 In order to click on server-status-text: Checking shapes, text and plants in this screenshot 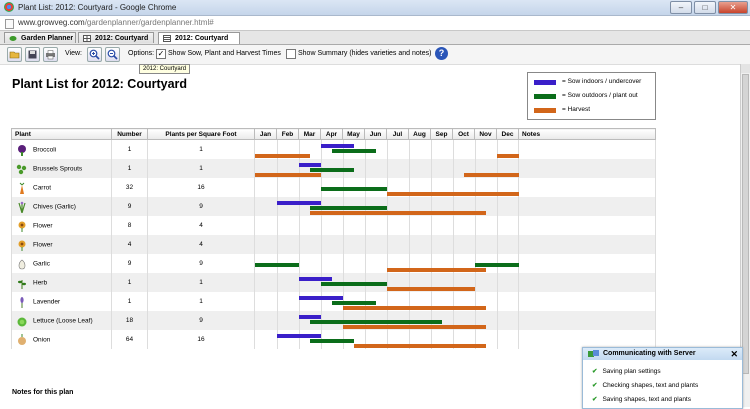, I will do `click(650, 385)`.